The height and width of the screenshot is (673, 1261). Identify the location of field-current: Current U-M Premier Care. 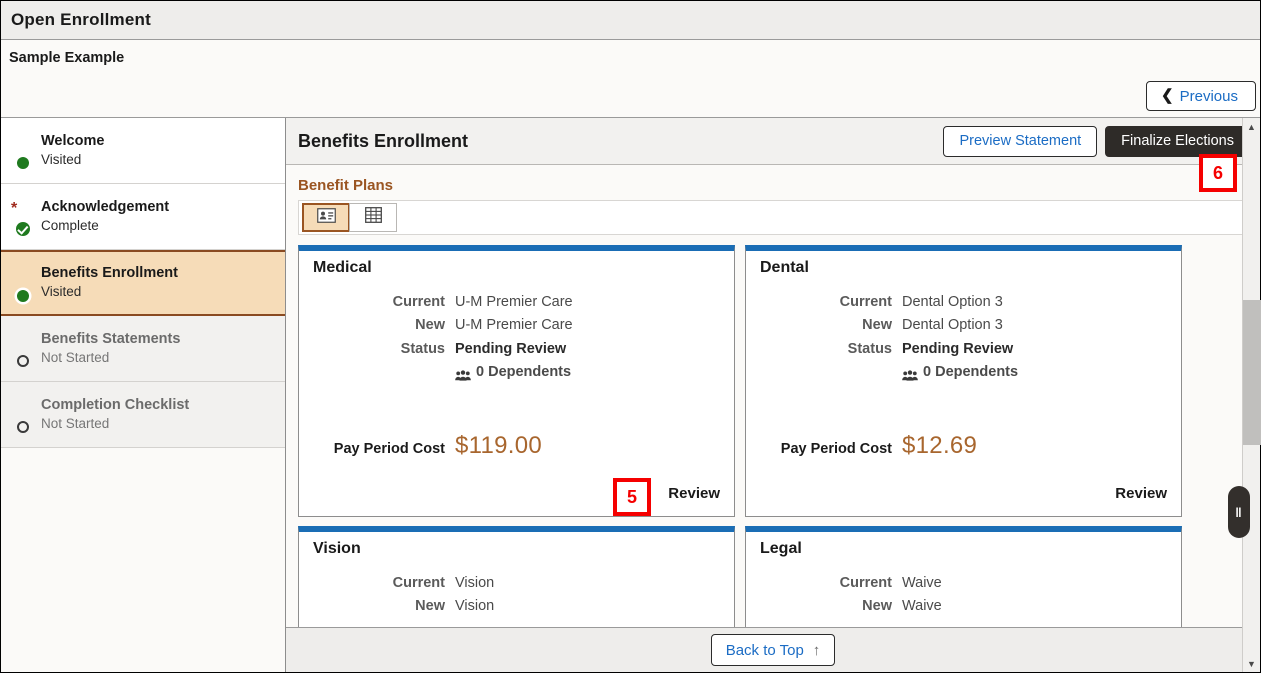
(524, 302).